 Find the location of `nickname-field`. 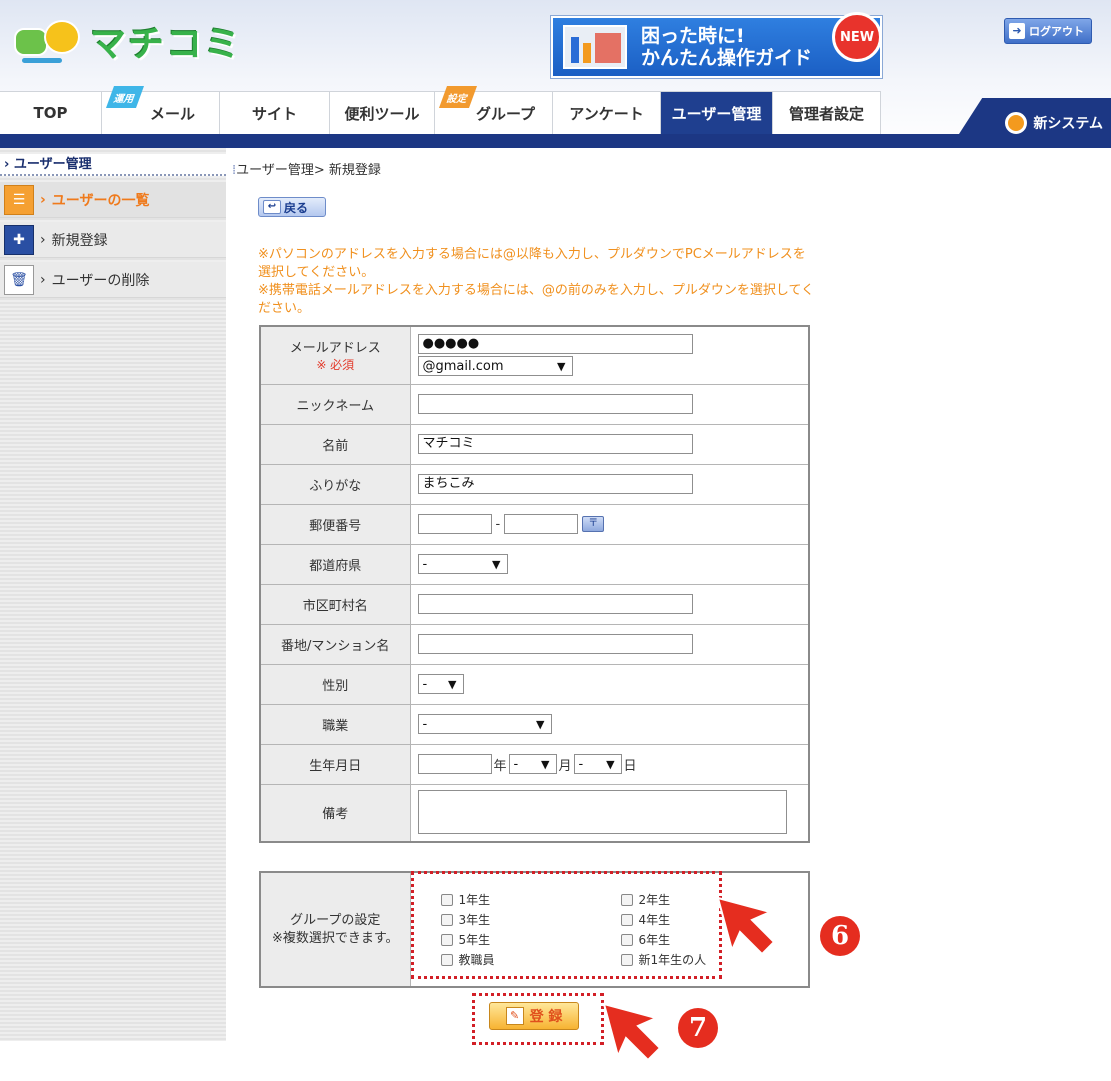

nickname-field is located at coordinates (555, 404).